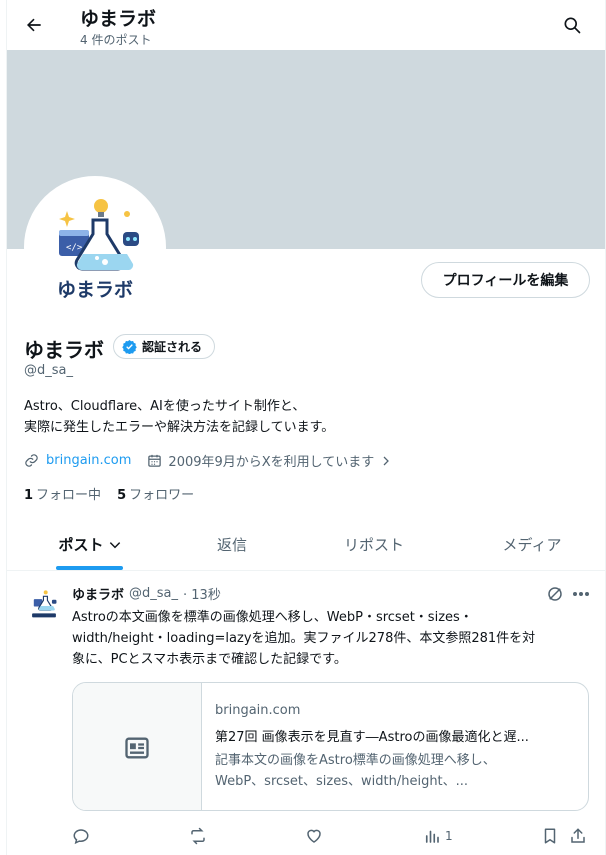 The width and height of the screenshot is (606, 855). I want to click on post-time: · 13秒, so click(202, 593).